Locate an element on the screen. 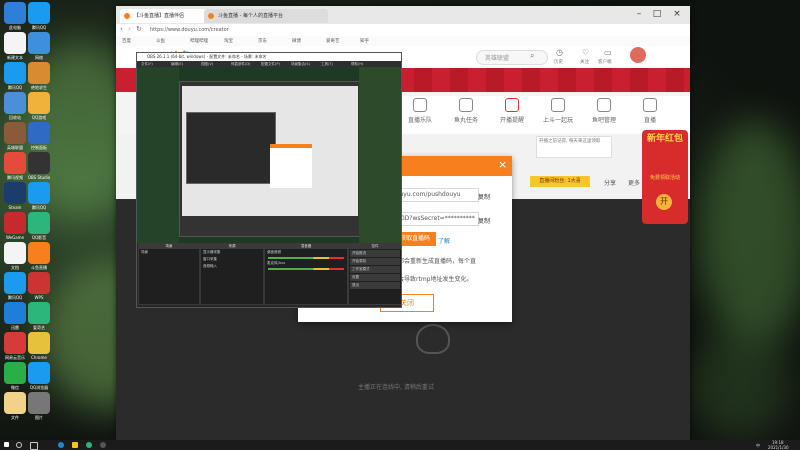 Image resolution: width=800 pixels, height=450 pixels. tab-active: 【斗鱼直播】直播伴侣 is located at coordinates (168, 16).